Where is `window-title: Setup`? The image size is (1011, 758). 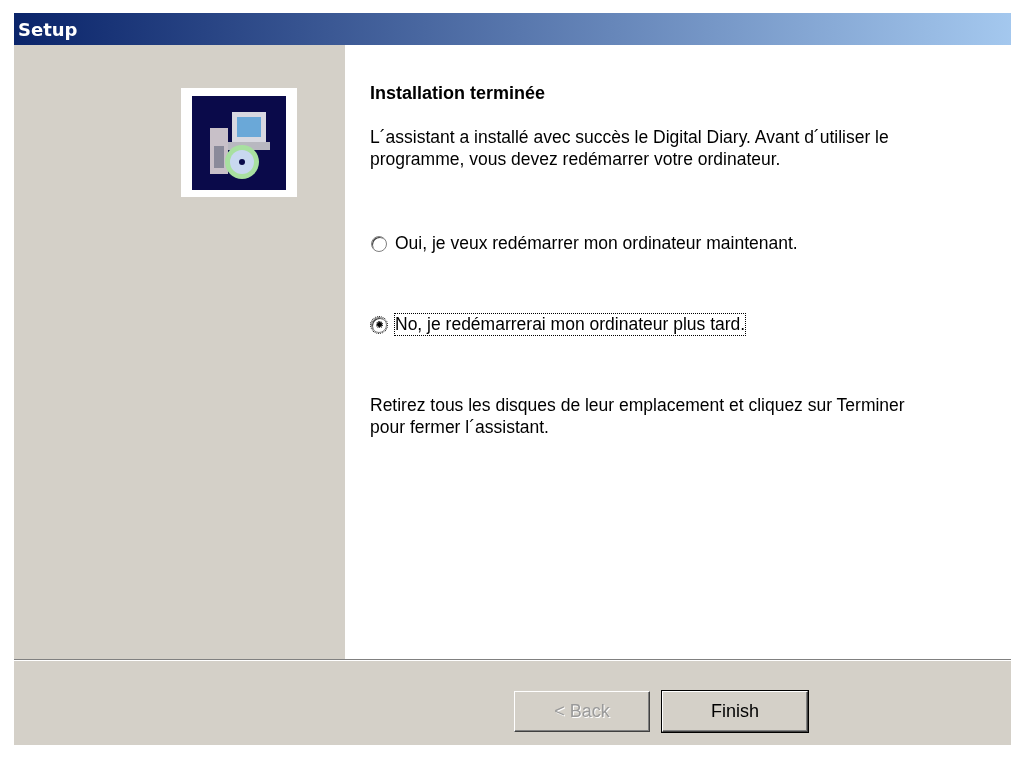
window-title: Setup is located at coordinates (512, 29).